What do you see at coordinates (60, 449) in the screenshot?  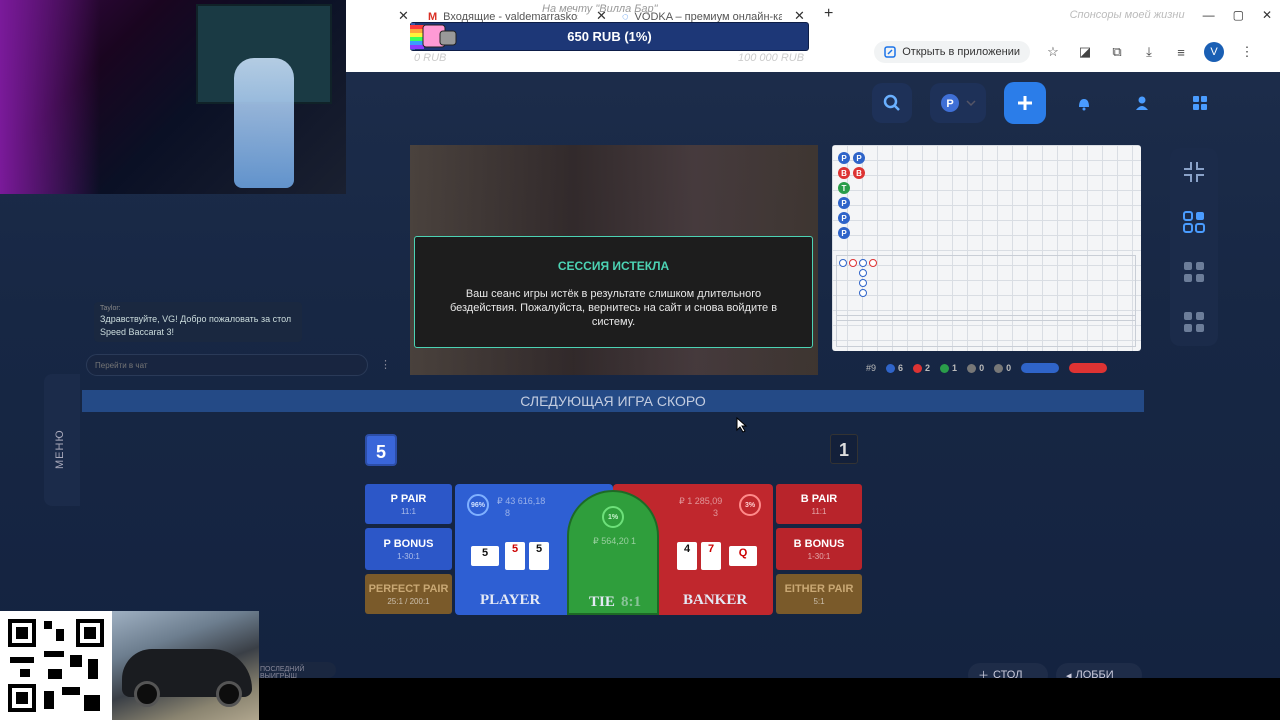 I see `menu-tab-label: МЕНЮ` at bounding box center [60, 449].